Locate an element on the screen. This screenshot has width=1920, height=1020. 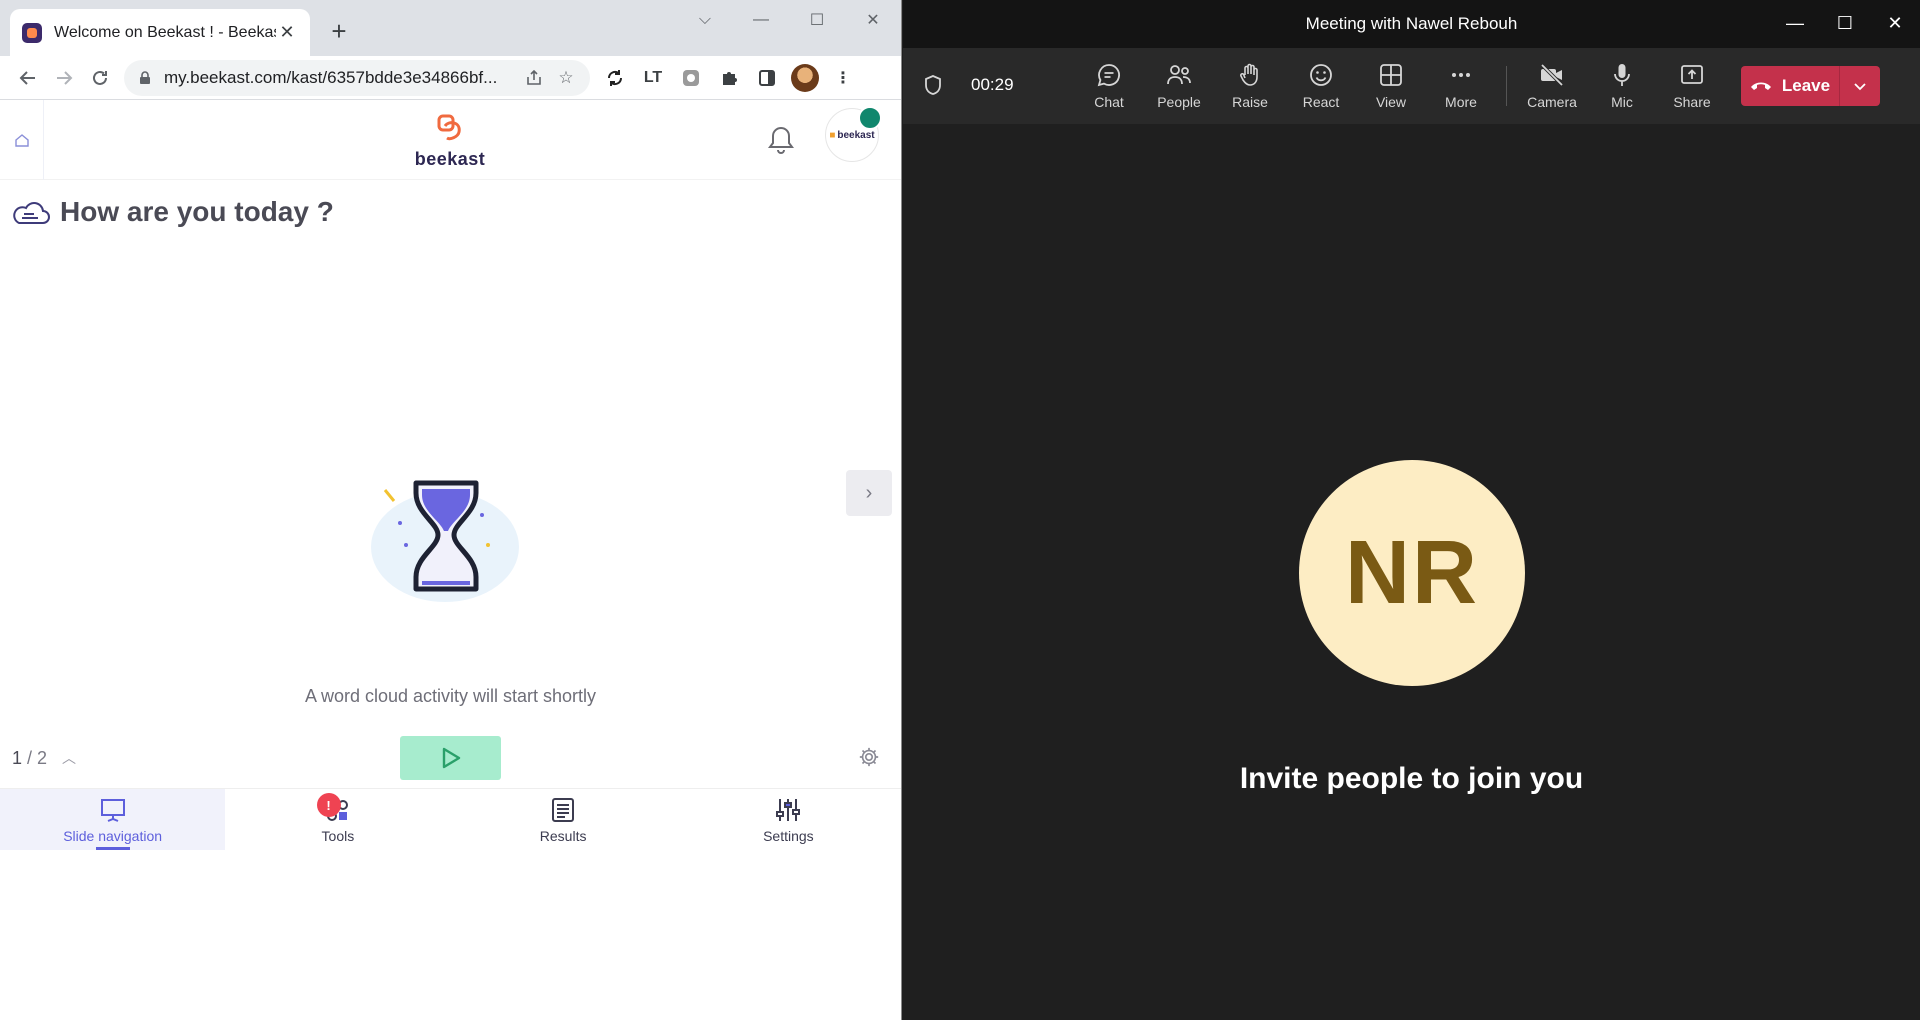
bookmark-star-icon: ☆ is located at coordinates (566, 78).